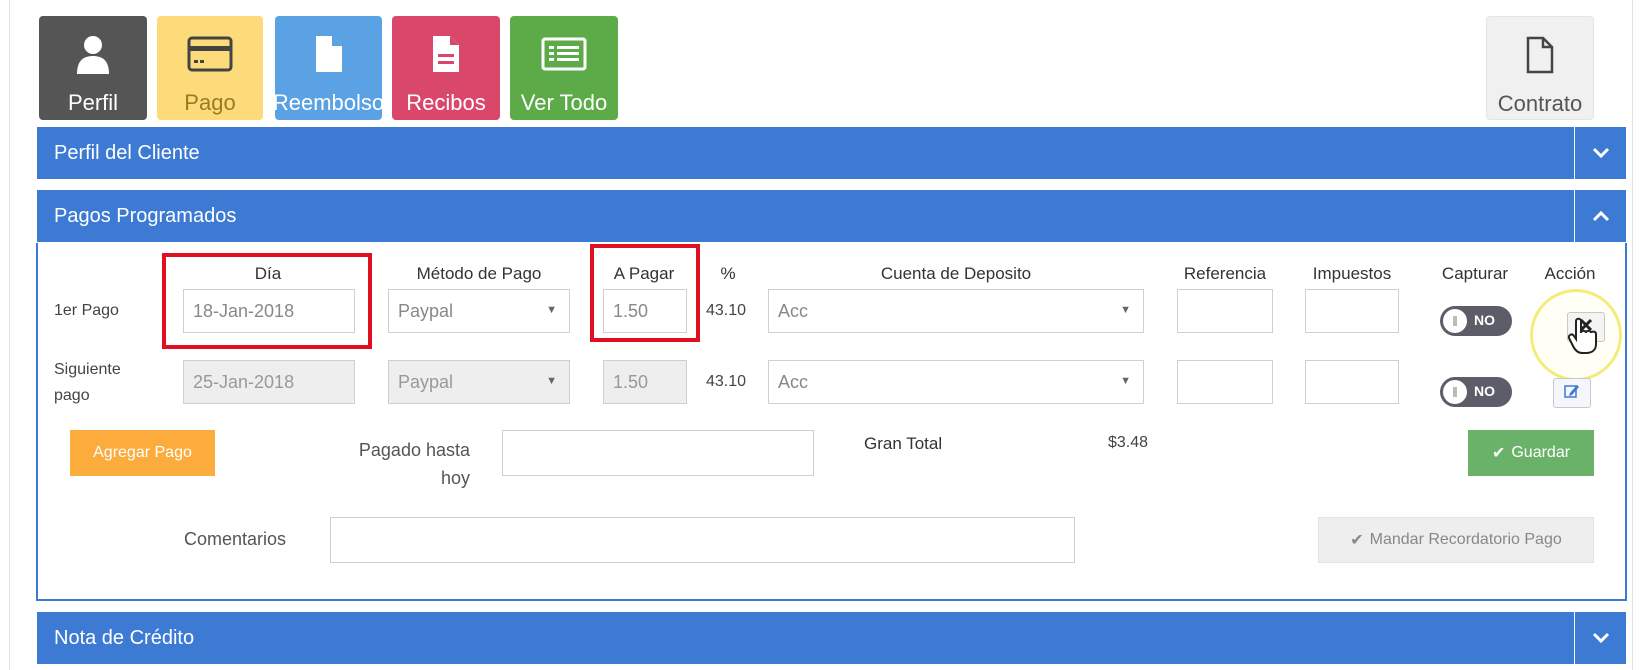  What do you see at coordinates (831, 638) in the screenshot?
I see `nota-credito-bar: Nota de Crédito` at bounding box center [831, 638].